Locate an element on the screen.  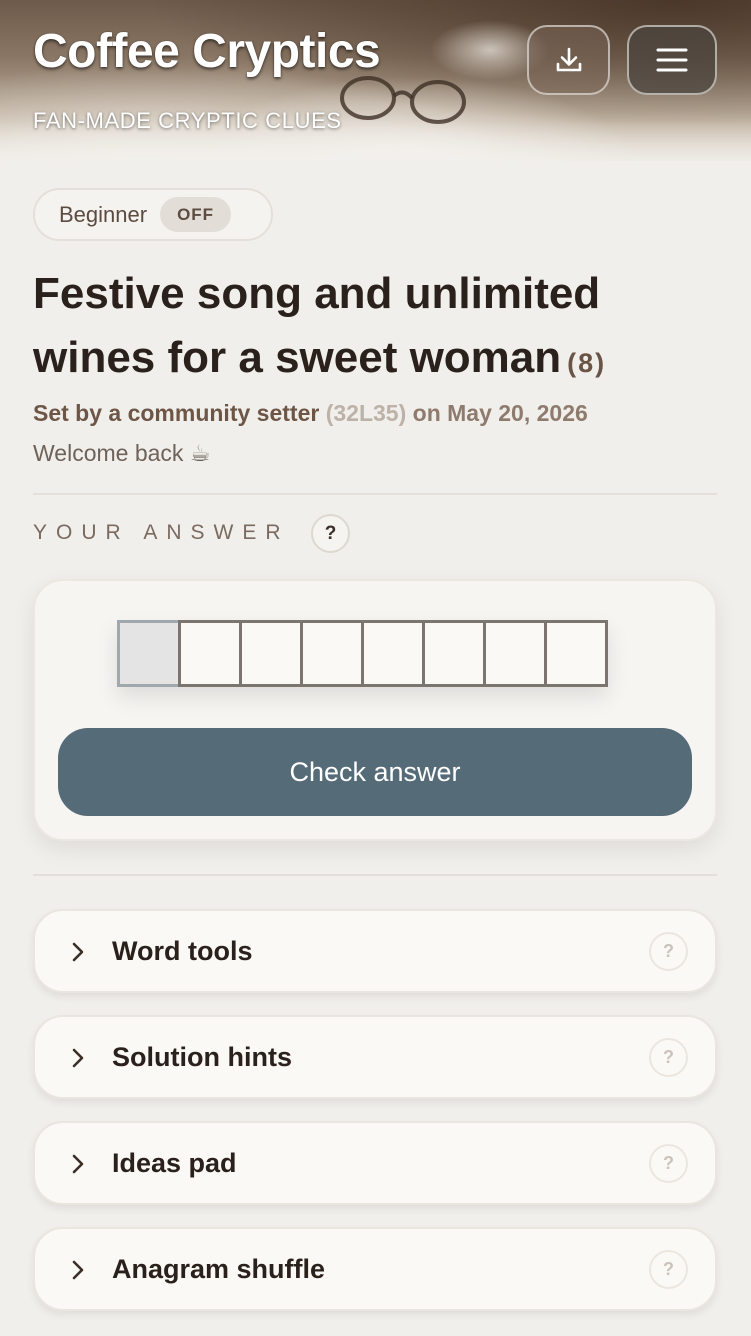
hamburger-menu-icon is located at coordinates (672, 60).